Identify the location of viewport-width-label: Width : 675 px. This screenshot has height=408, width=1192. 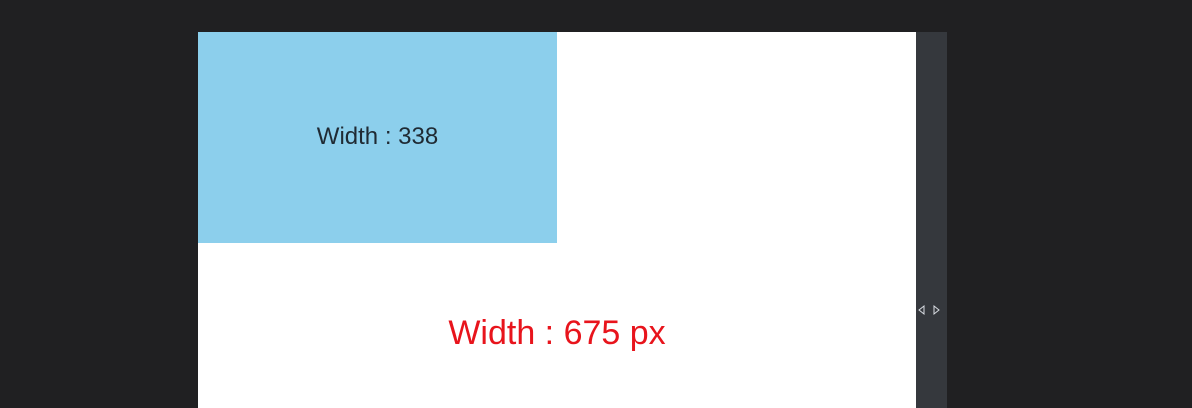
(557, 333).